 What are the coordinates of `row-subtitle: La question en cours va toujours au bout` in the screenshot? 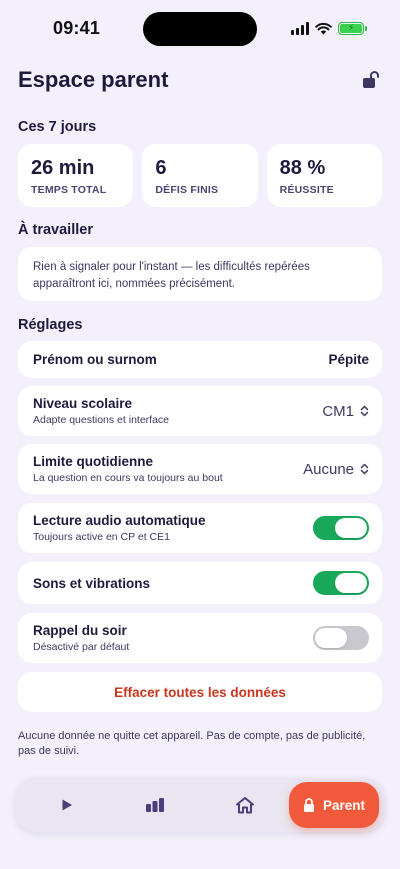 It's located at (128, 478).